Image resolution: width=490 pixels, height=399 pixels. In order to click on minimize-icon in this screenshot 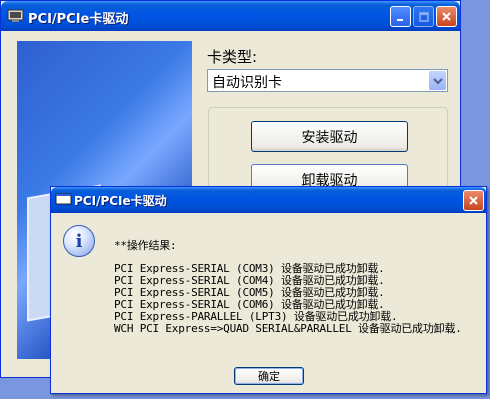, I will do `click(401, 16)`.